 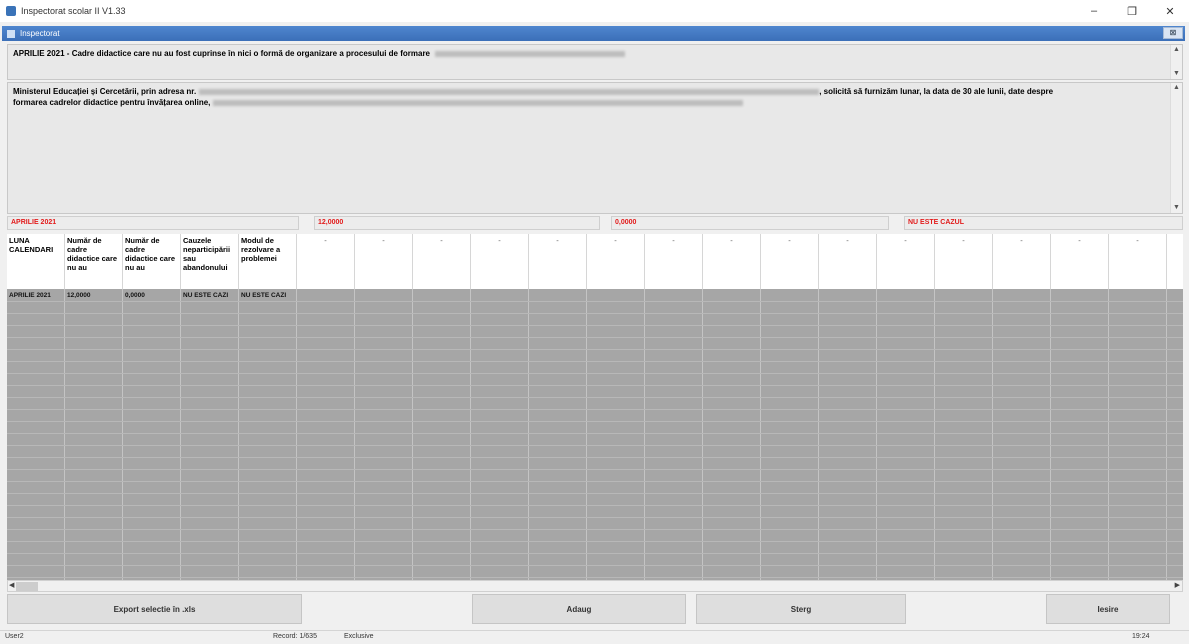 What do you see at coordinates (27, 586) in the screenshot?
I see `scroll-thumb` at bounding box center [27, 586].